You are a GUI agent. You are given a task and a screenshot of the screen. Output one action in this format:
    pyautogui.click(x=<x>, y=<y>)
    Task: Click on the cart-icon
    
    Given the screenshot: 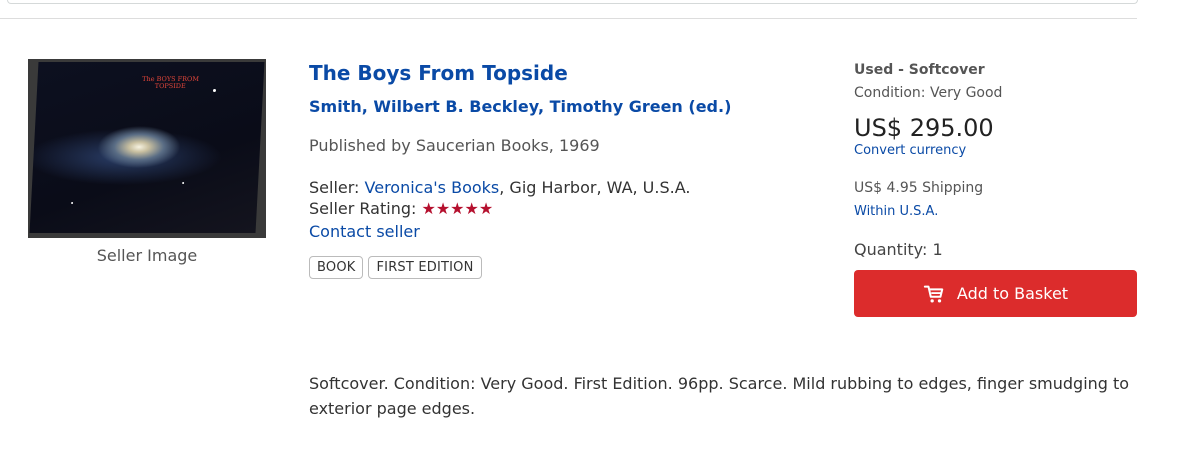 What is the action you would take?
    pyautogui.click(x=933, y=294)
    